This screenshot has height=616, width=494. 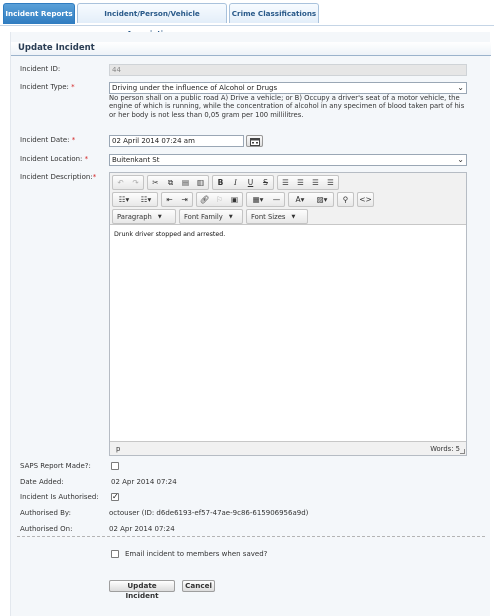 I want to click on font-sizes-label: Font Sizes, so click(x=268, y=216).